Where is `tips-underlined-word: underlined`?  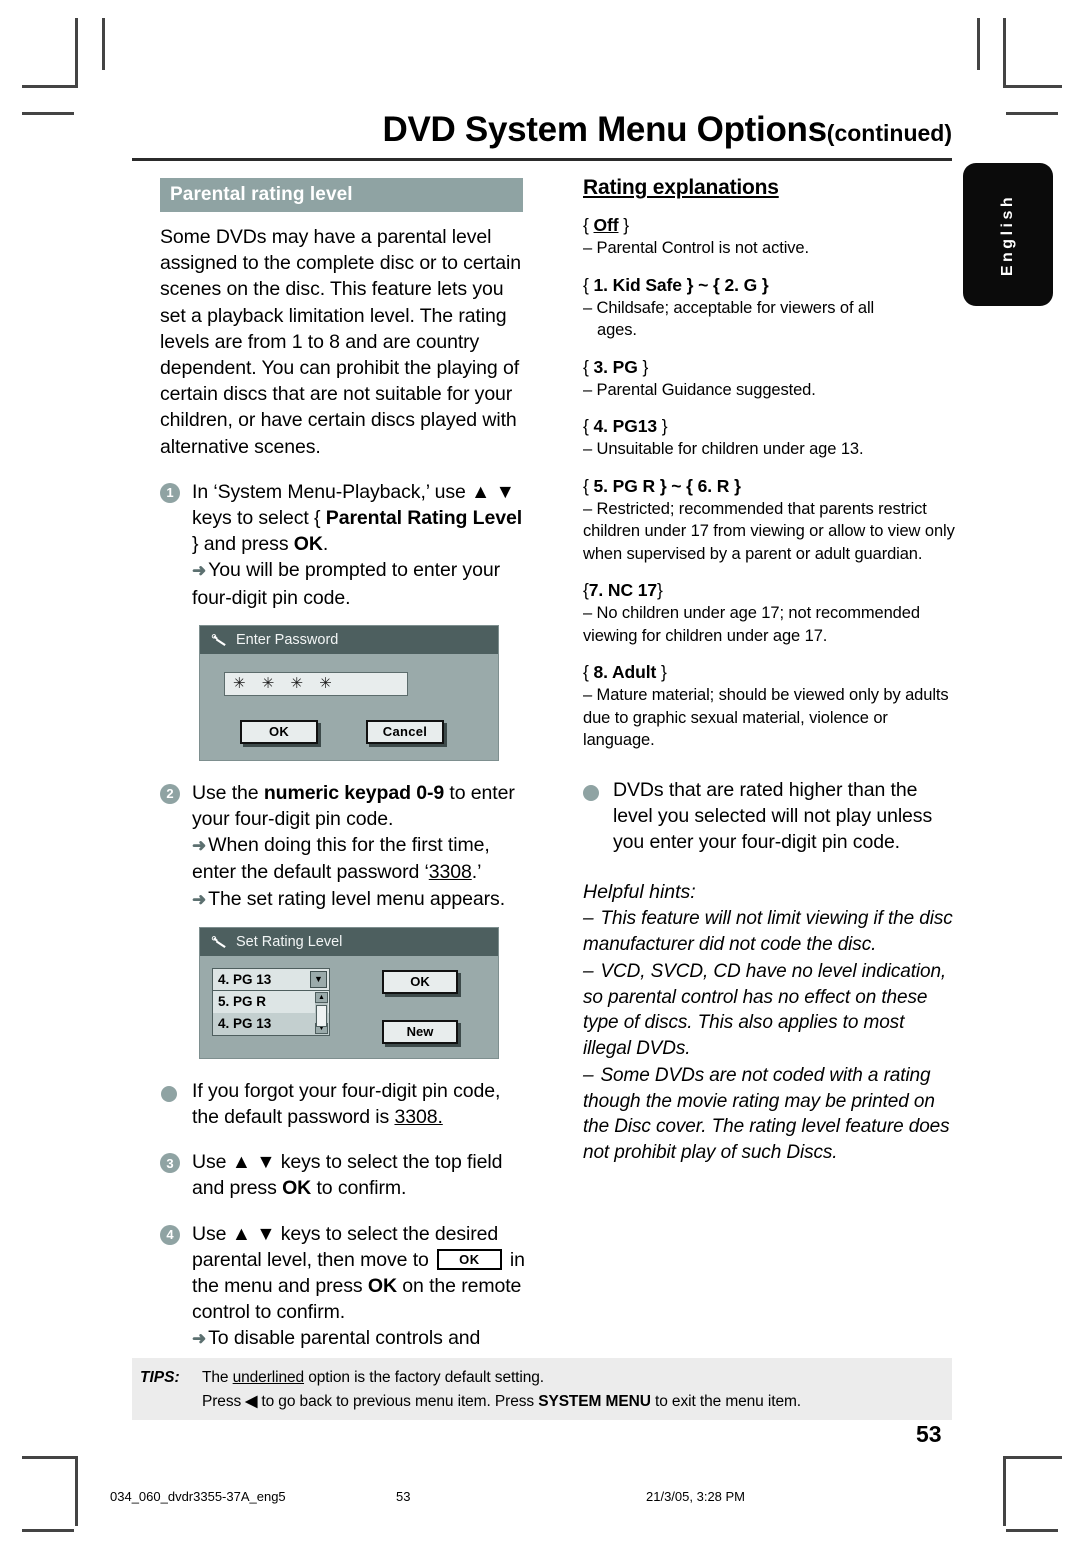
tips-underlined-word: underlined is located at coordinates (268, 1377).